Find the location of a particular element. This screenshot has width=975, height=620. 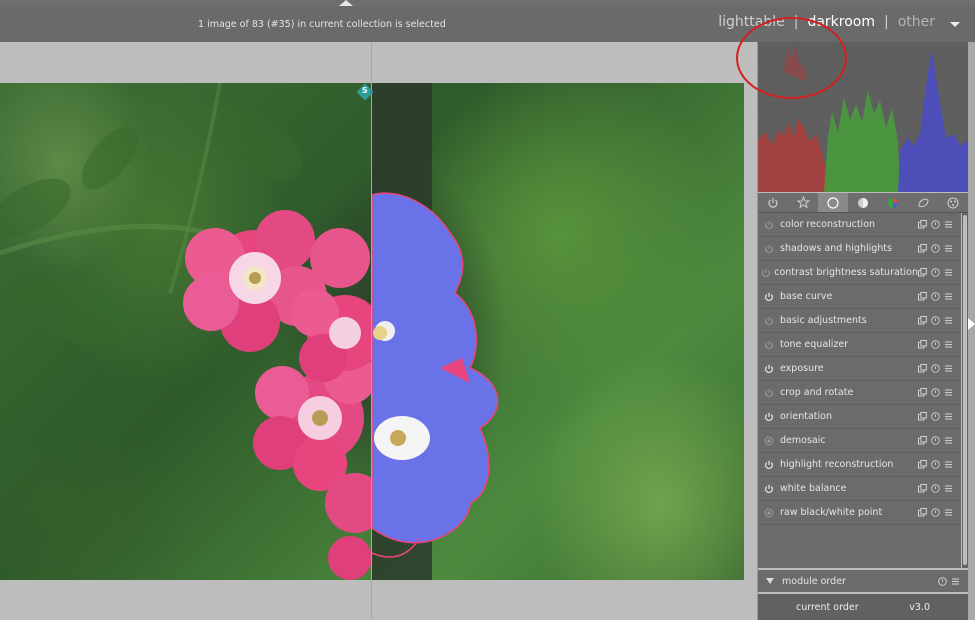

tab-color is located at coordinates (893, 202).